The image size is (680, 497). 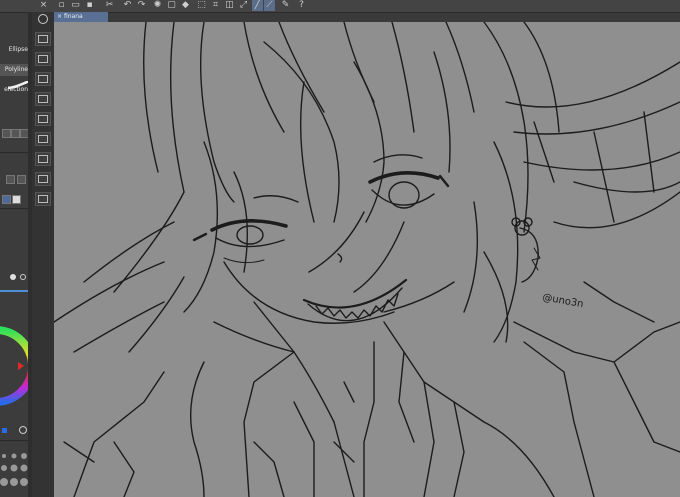 What do you see at coordinates (109, 5) in the screenshot?
I see `cut-icon: ✂` at bounding box center [109, 5].